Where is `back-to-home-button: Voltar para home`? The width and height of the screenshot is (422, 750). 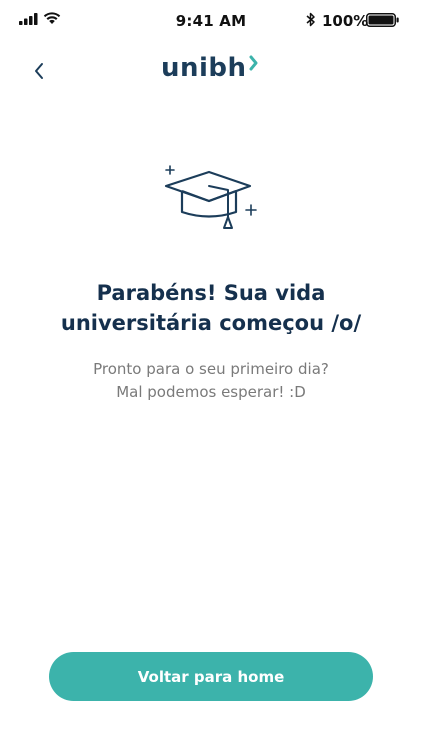
back-to-home-button: Voltar para home is located at coordinates (211, 676).